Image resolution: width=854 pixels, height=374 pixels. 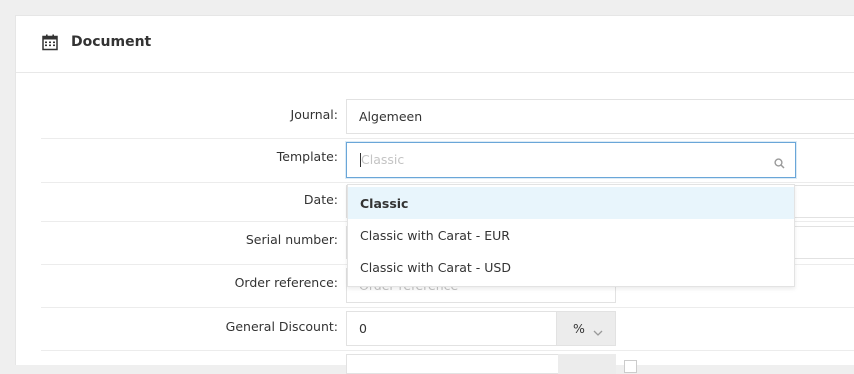 What do you see at coordinates (383, 159) in the screenshot?
I see `template-placeholder: Classic` at bounding box center [383, 159].